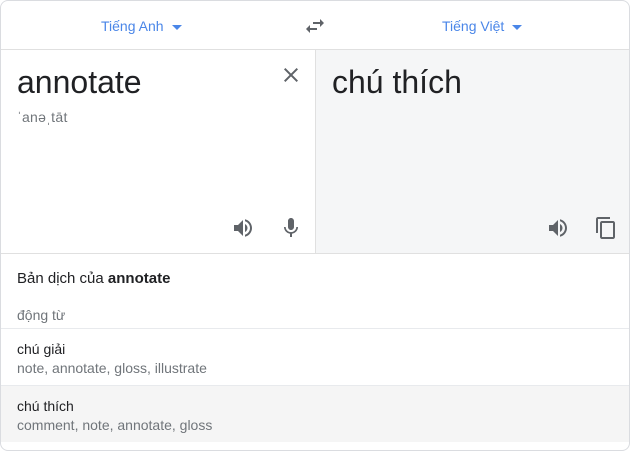 This screenshot has width=630, height=451. I want to click on target-listen-button, so click(558, 228).